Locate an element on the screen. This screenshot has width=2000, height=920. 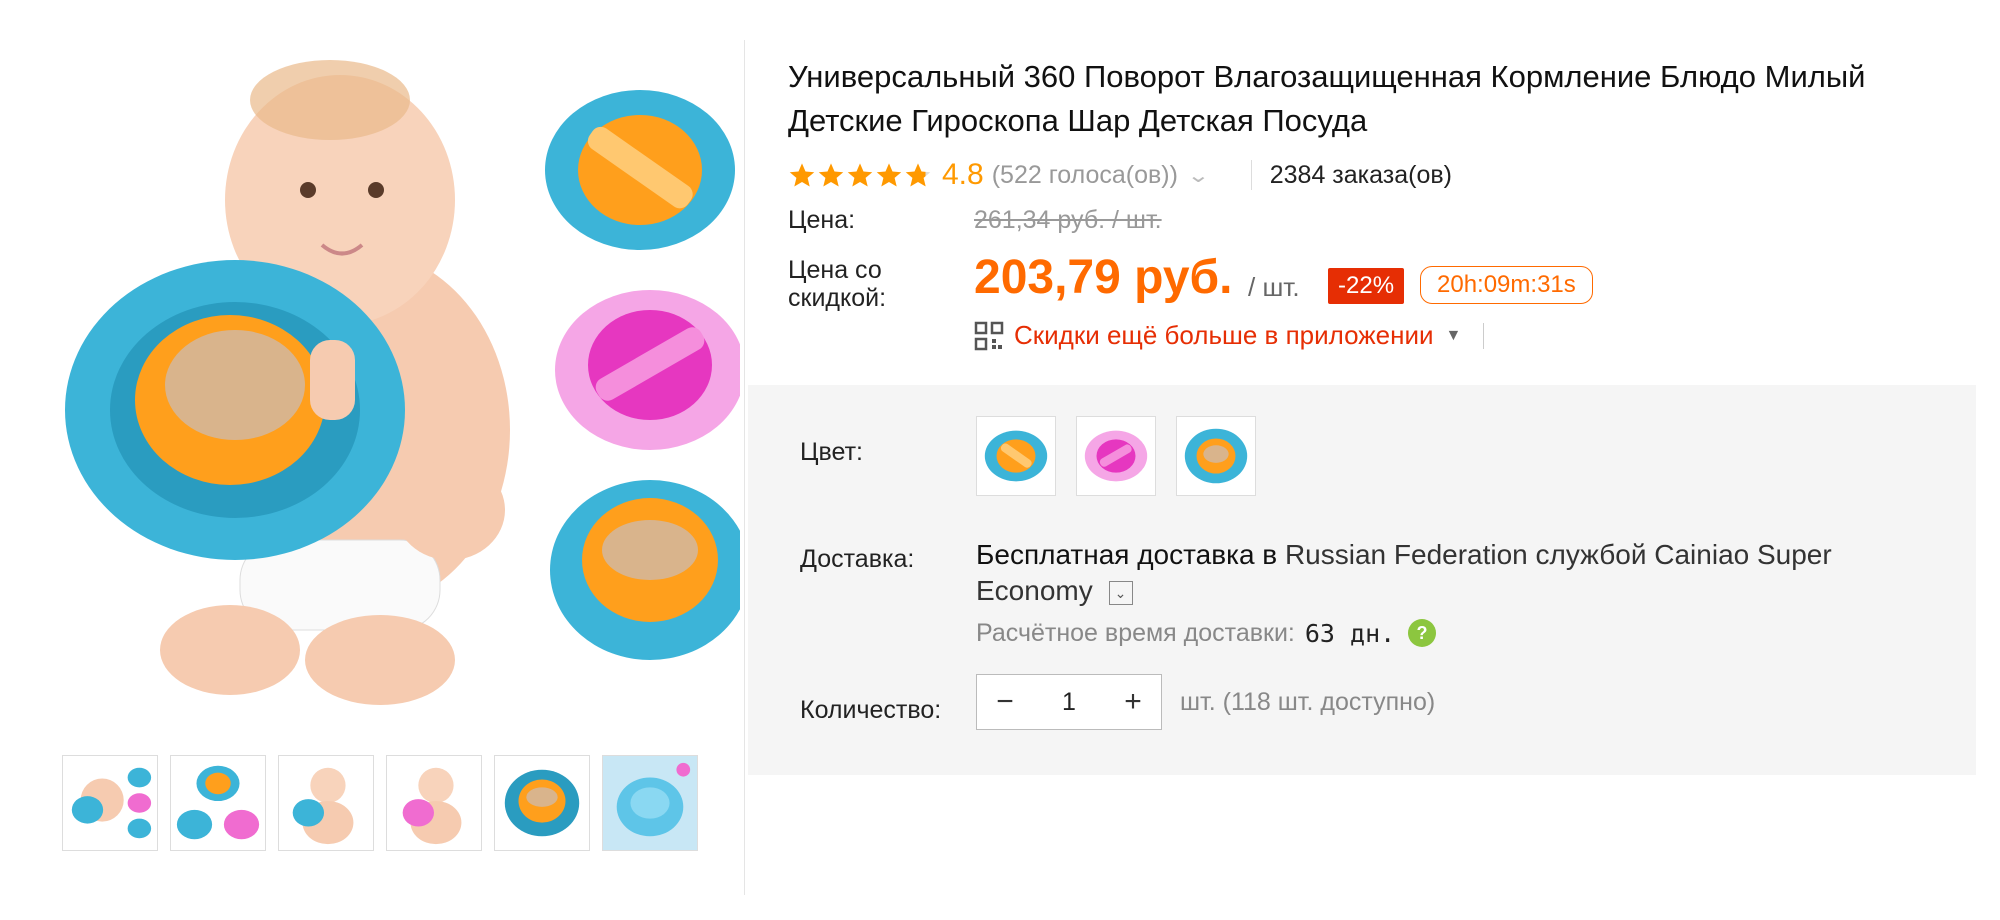
price-label: Цена: is located at coordinates (822, 220).